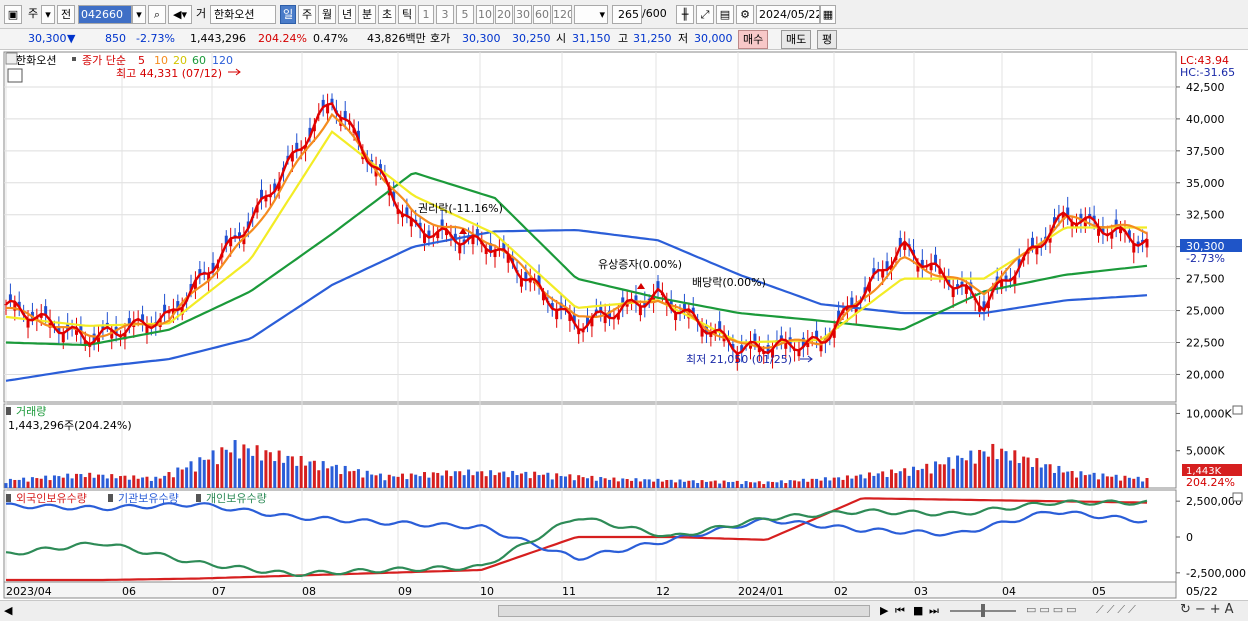 Image resolution: width=1248 pixels, height=621 pixels. Describe the element at coordinates (590, 590) in the screenshot. I see `x-axis-frame` at that location.